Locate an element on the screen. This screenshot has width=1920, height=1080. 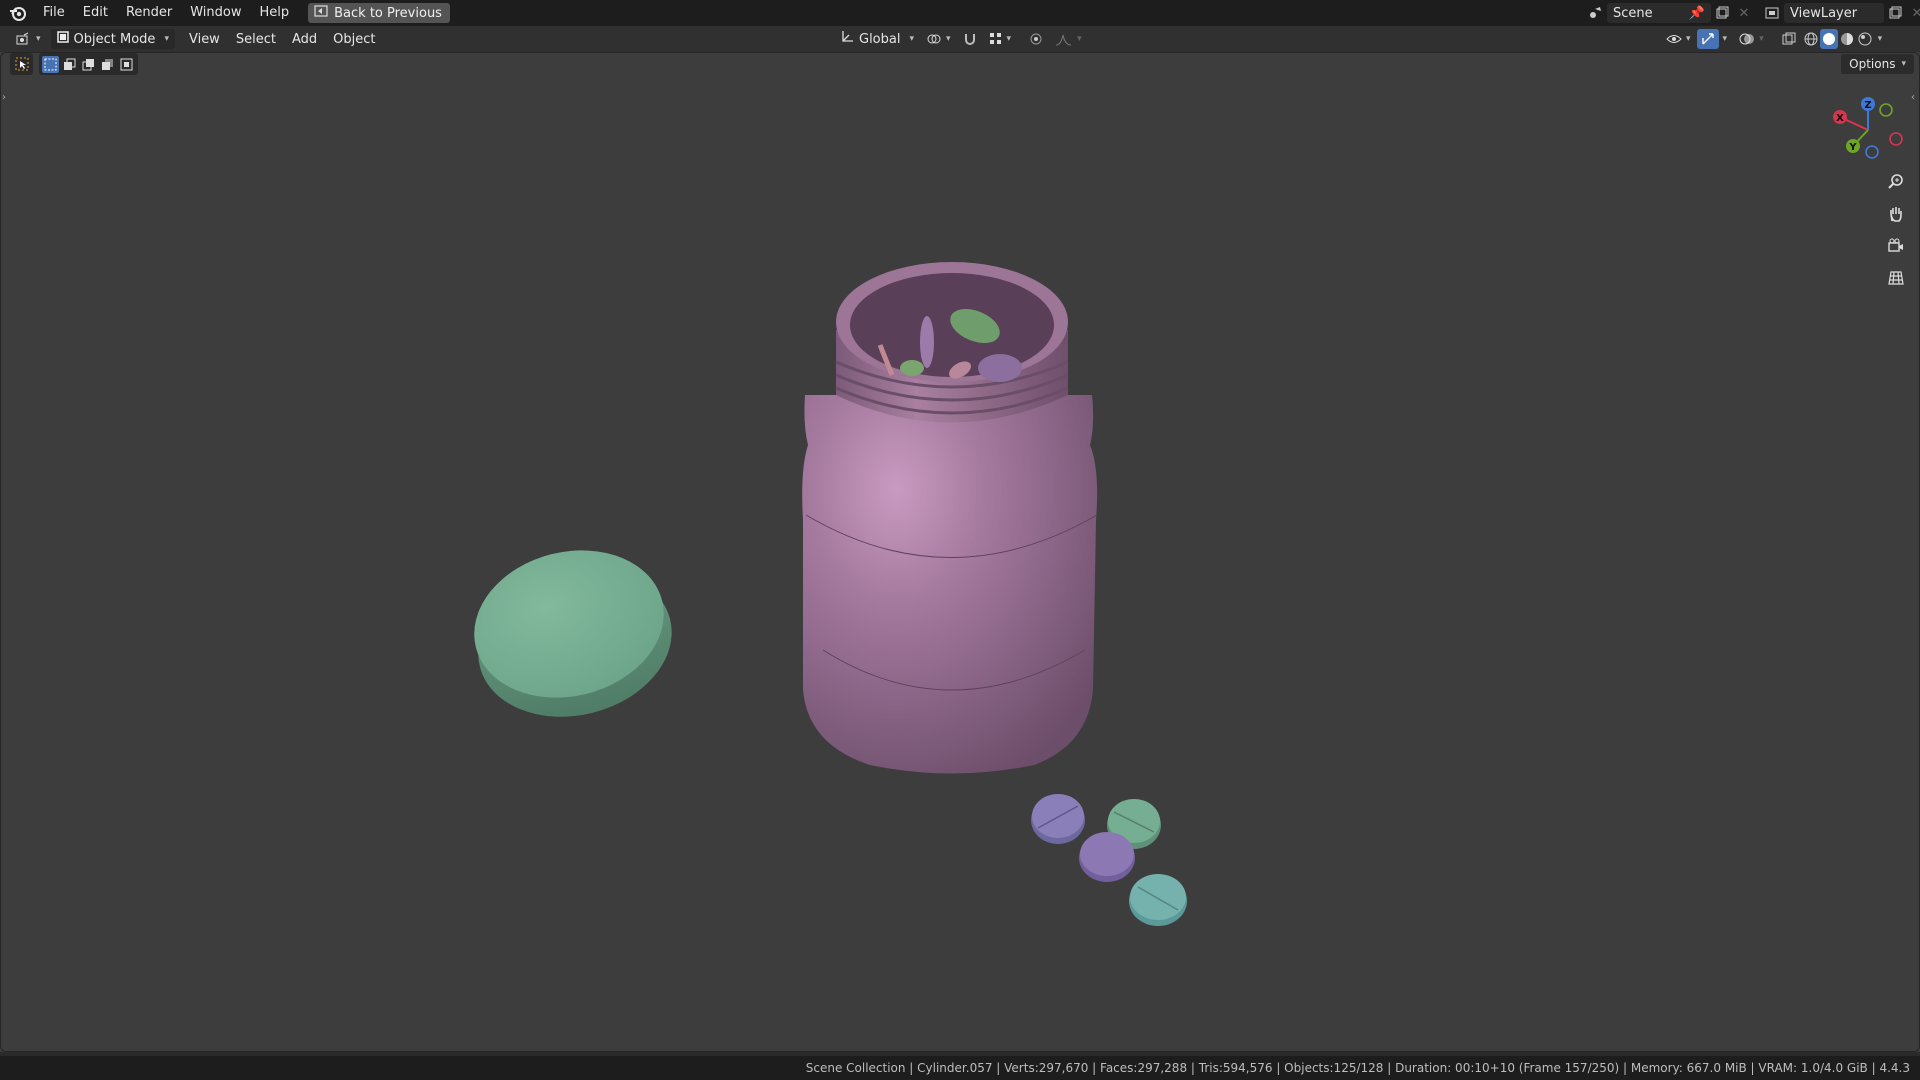
back-to-previous-label: Back to Previous is located at coordinates (388, 13).